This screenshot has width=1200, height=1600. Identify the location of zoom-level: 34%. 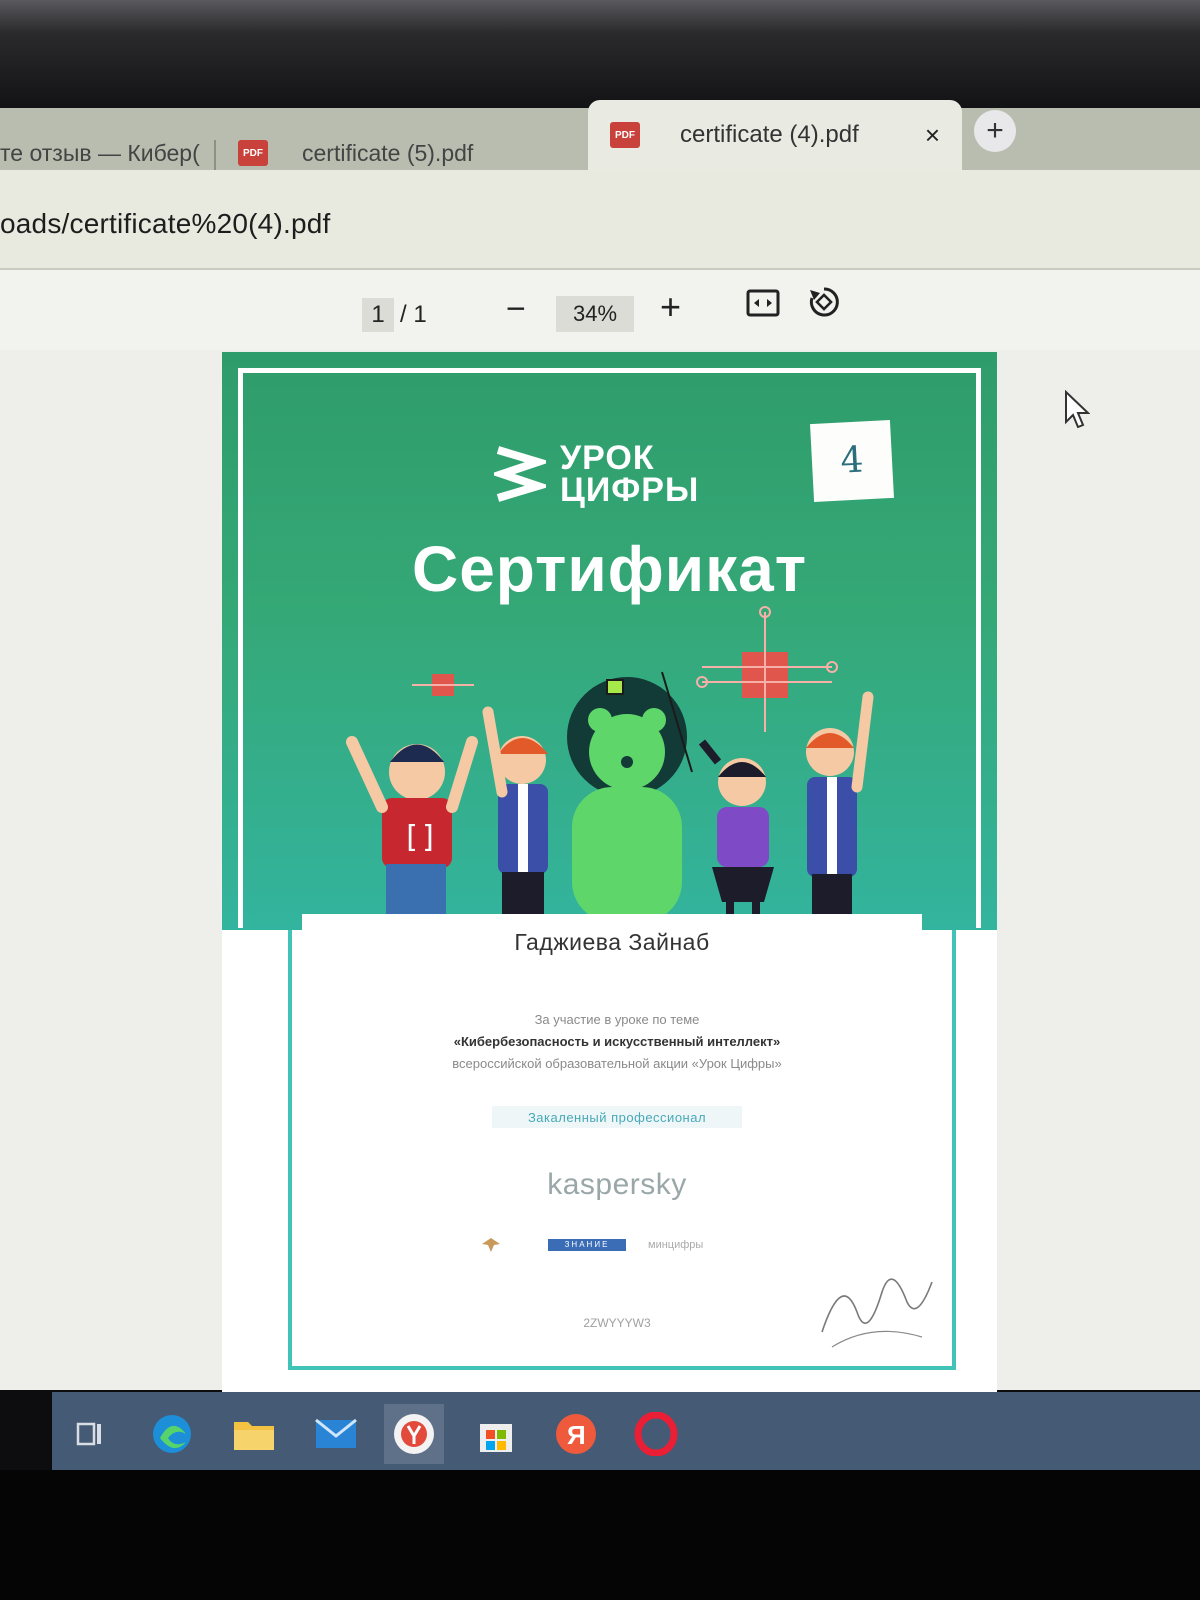
(595, 314).